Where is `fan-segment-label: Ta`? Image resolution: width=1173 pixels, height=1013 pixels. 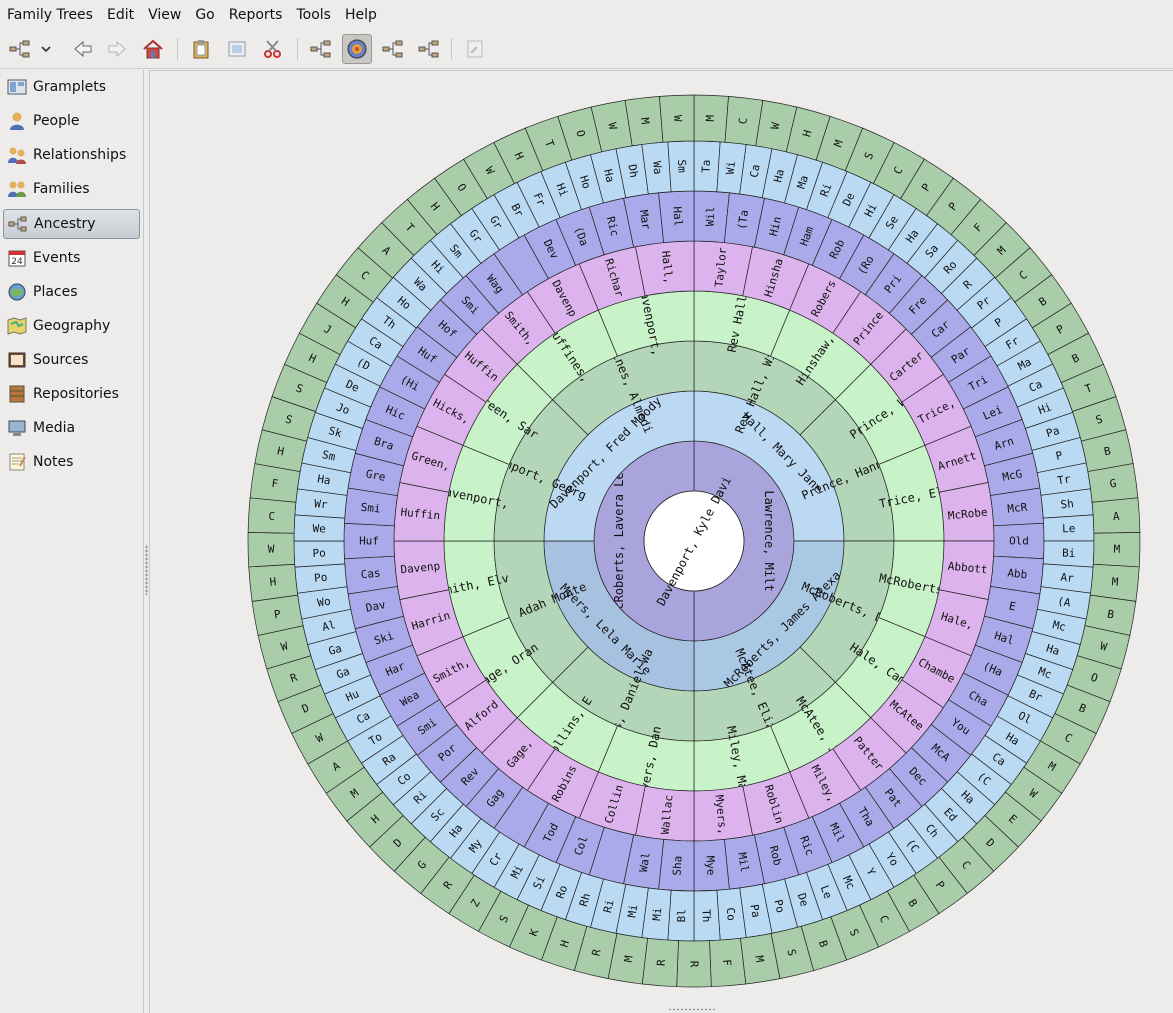 fan-segment-label: Ta is located at coordinates (706, 166).